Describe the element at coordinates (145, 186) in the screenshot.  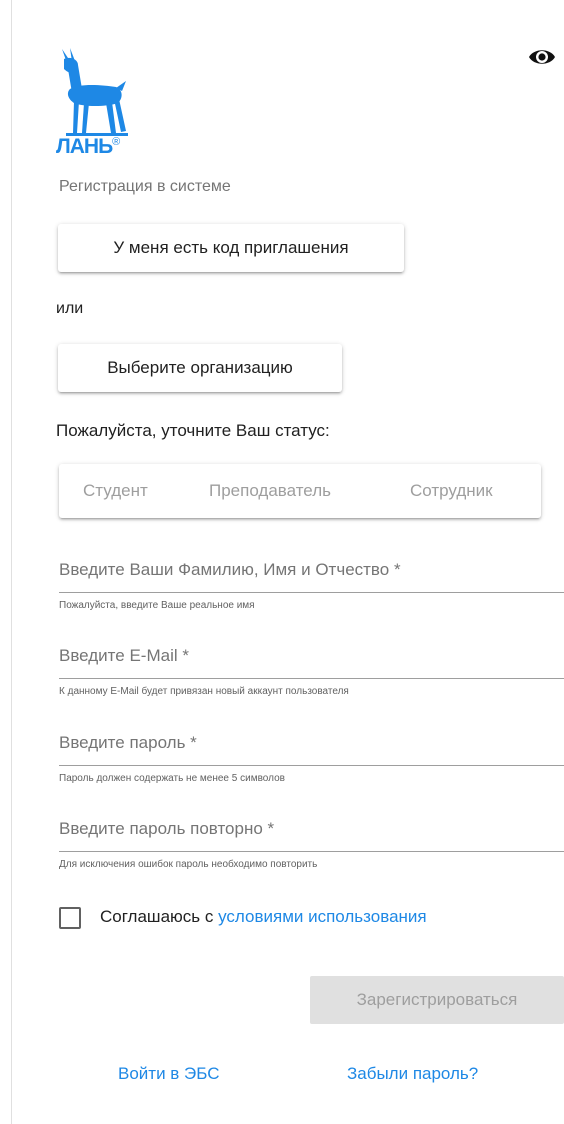
I see `page-subtitle: Регистрация в системе` at that location.